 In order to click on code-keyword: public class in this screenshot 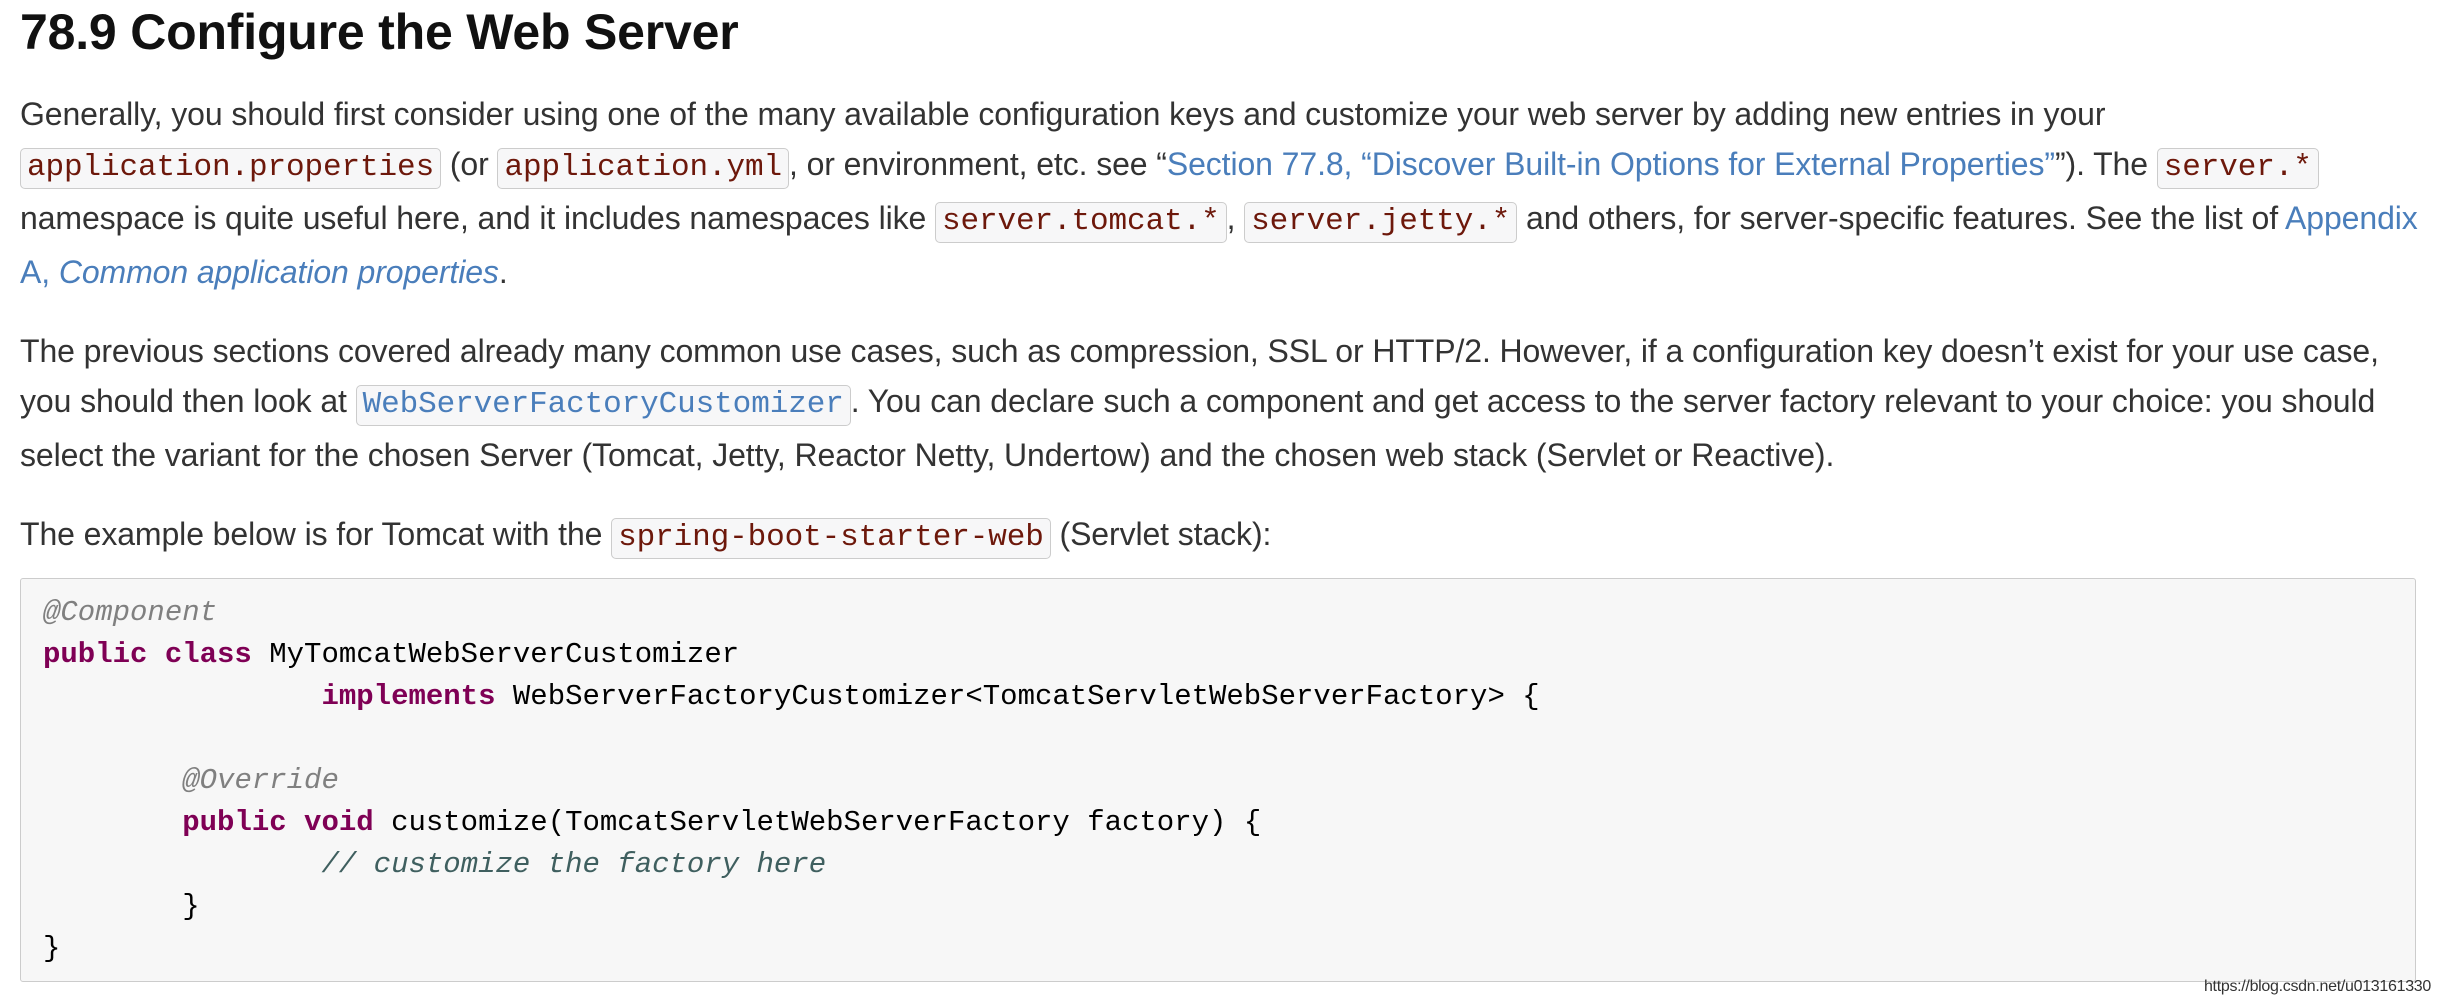, I will do `click(147, 654)`.